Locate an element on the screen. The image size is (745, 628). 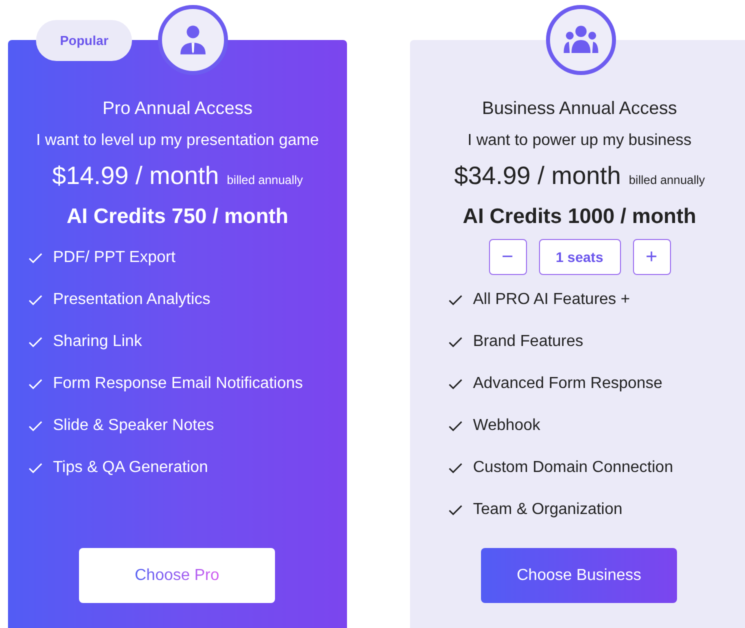
popular-badge: Popular is located at coordinates (84, 40).